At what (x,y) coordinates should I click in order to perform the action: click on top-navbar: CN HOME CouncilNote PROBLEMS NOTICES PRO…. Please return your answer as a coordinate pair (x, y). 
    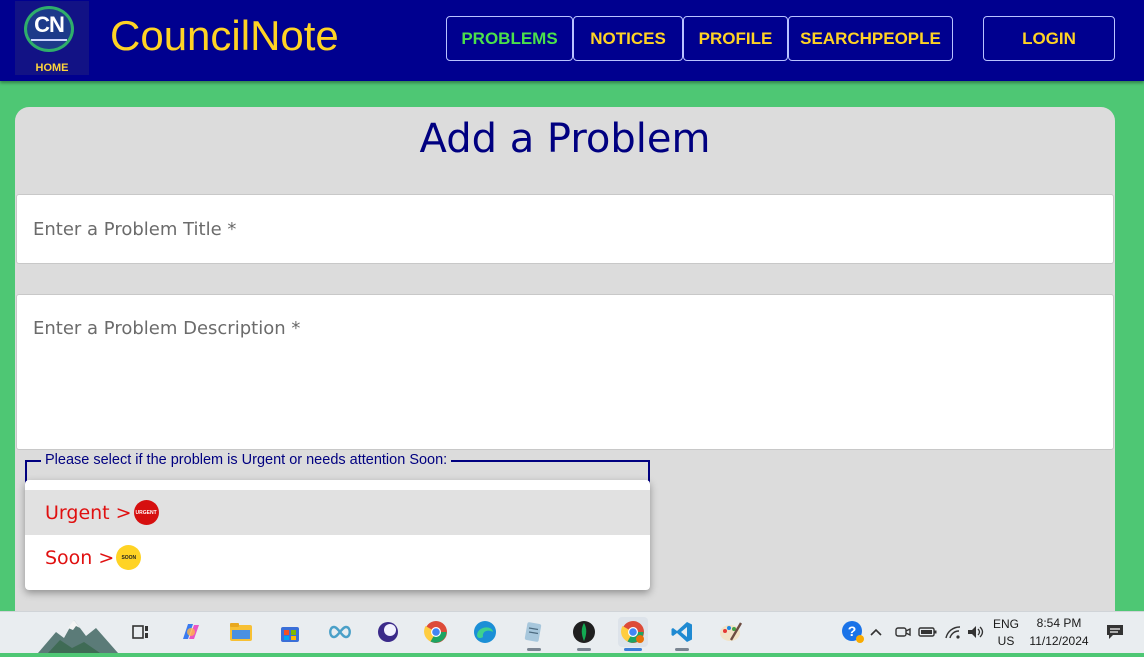
    Looking at the image, I should click on (572, 40).